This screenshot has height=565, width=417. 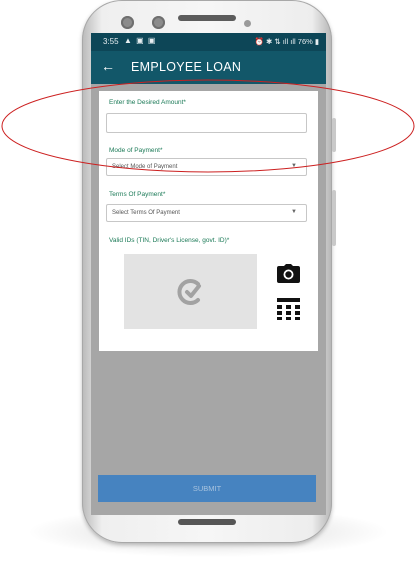 I want to click on mode-select: Select Mode of Payment ▼, so click(x=206, y=167).